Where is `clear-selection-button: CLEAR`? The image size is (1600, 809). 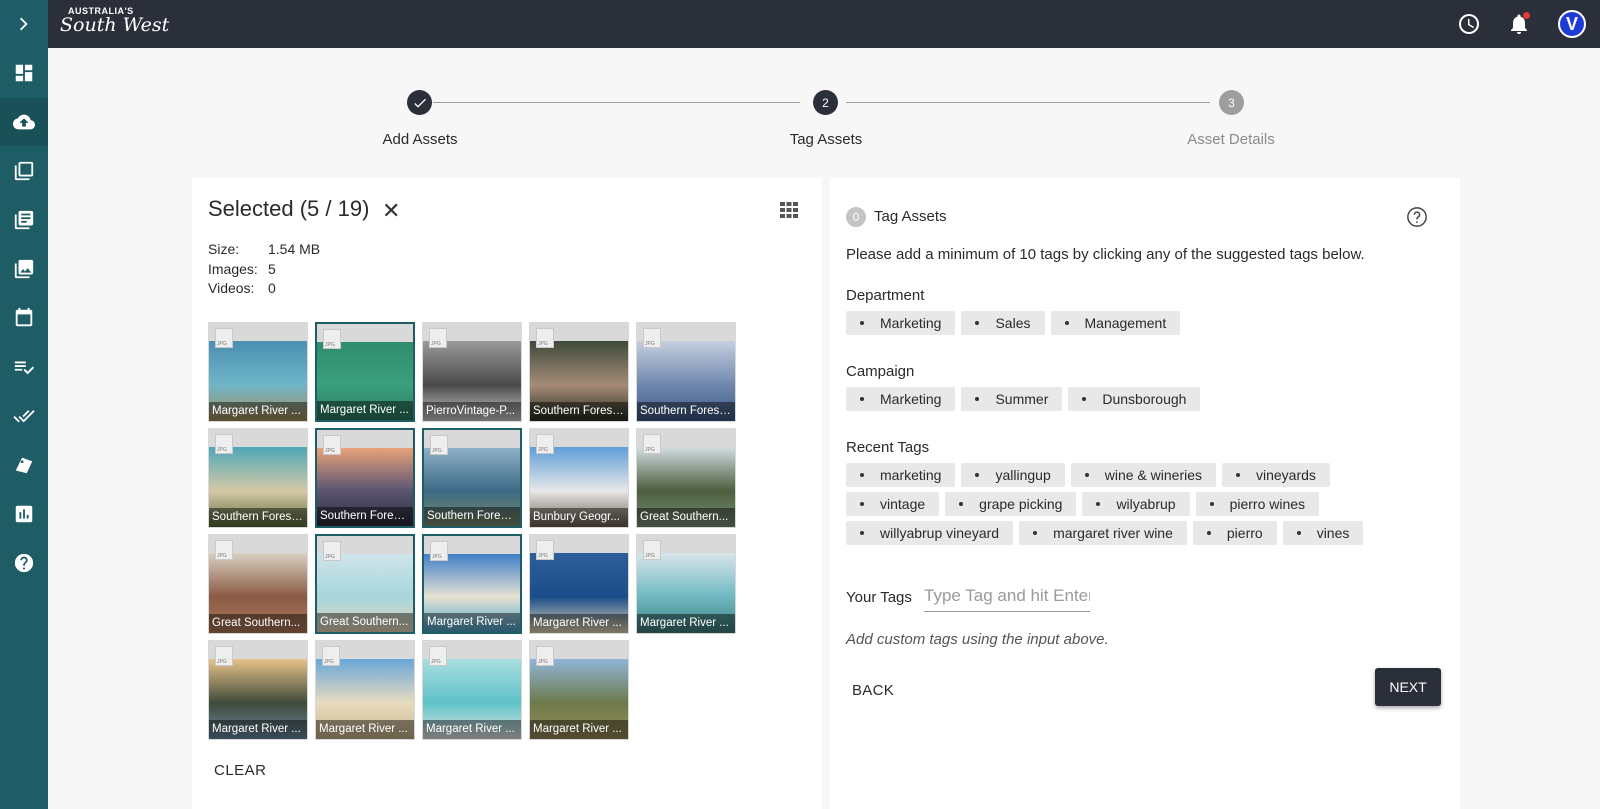
clear-selection-button: CLEAR is located at coordinates (240, 770).